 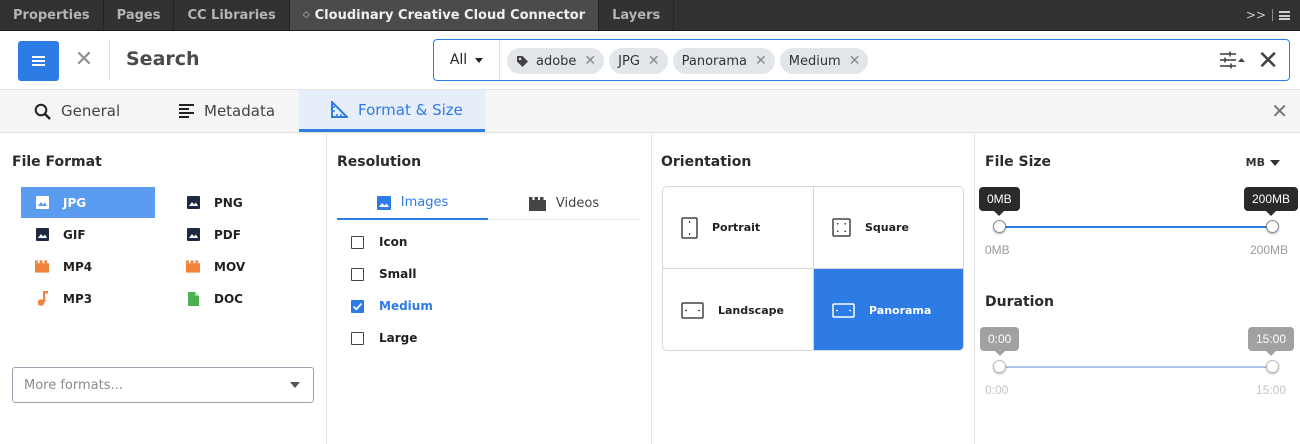 I want to click on orientation-option-label: Landscape, so click(x=751, y=310).